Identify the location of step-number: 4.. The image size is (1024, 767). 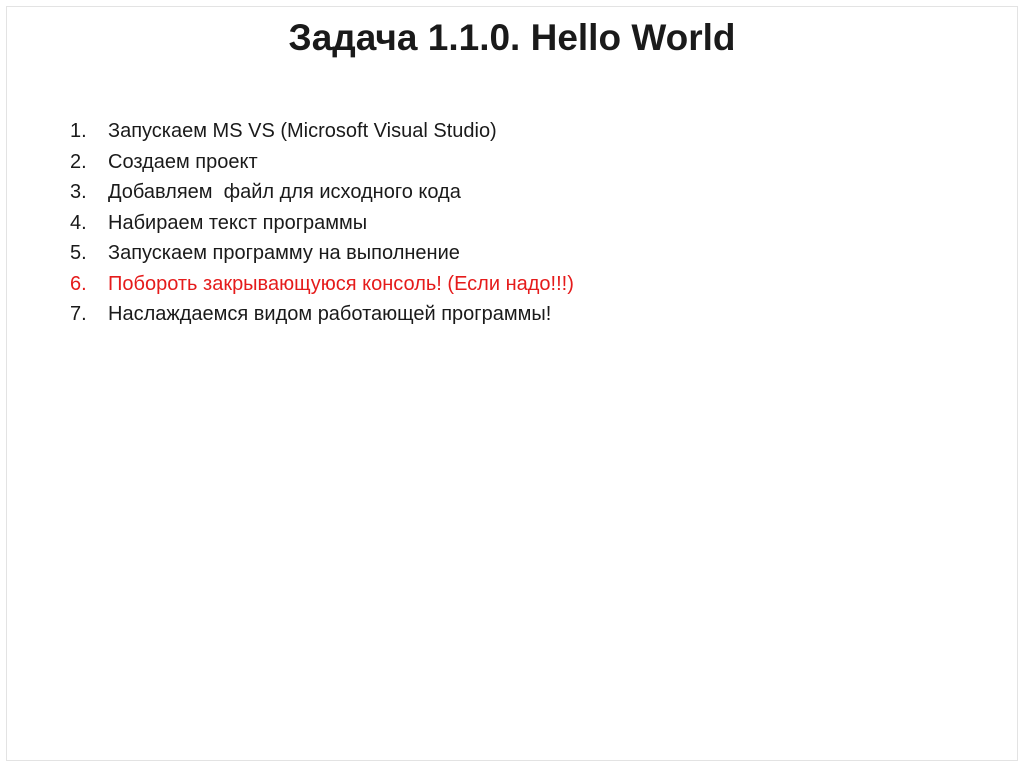
(78, 222).